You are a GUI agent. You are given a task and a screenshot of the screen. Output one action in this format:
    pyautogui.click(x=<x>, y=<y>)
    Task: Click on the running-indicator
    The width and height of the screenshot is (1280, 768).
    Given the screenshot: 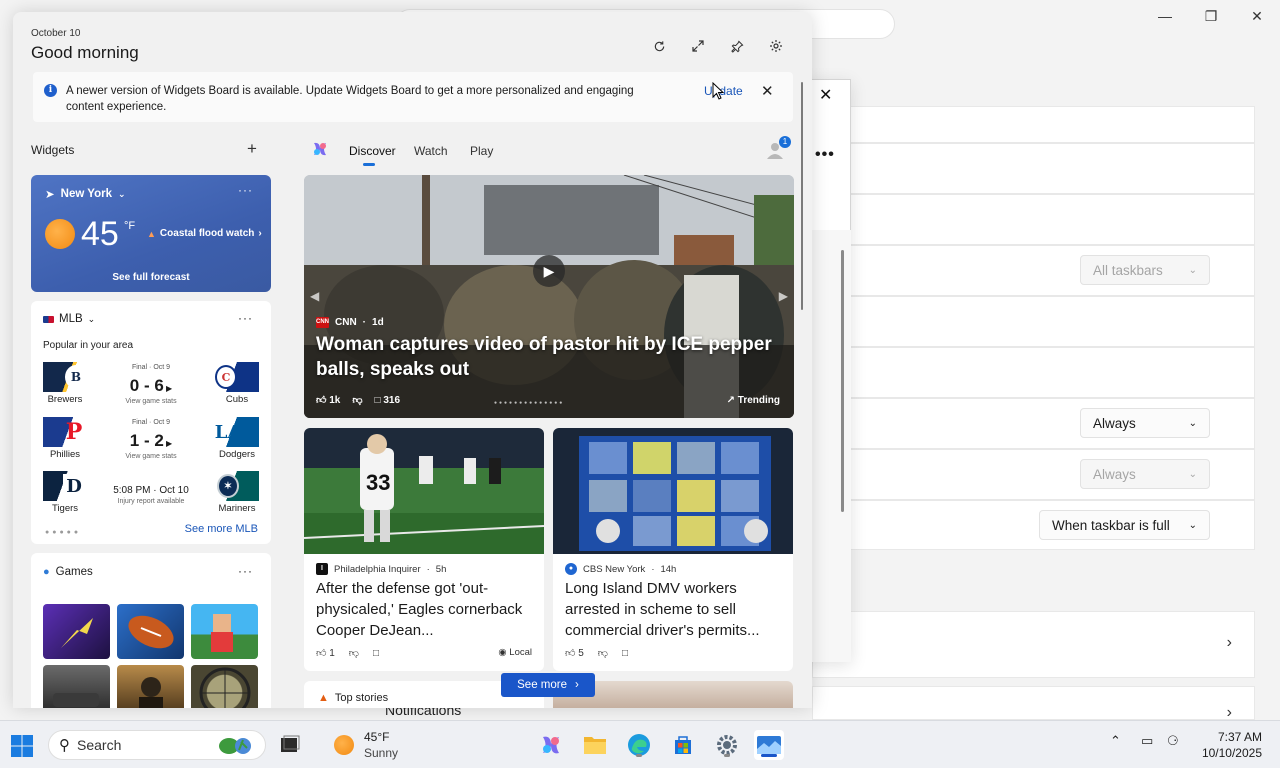 What is the action you would take?
    pyautogui.click(x=727, y=755)
    